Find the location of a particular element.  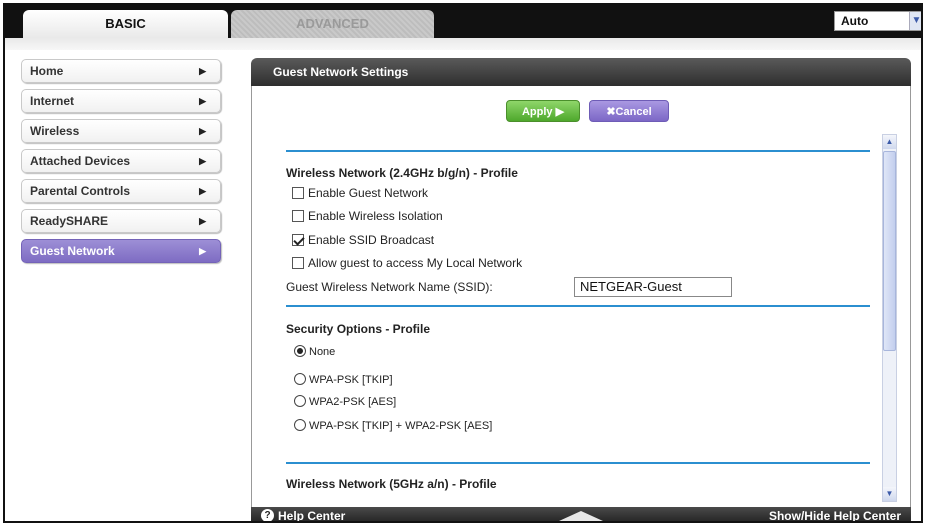

security-none-radio: None is located at coordinates (314, 351).